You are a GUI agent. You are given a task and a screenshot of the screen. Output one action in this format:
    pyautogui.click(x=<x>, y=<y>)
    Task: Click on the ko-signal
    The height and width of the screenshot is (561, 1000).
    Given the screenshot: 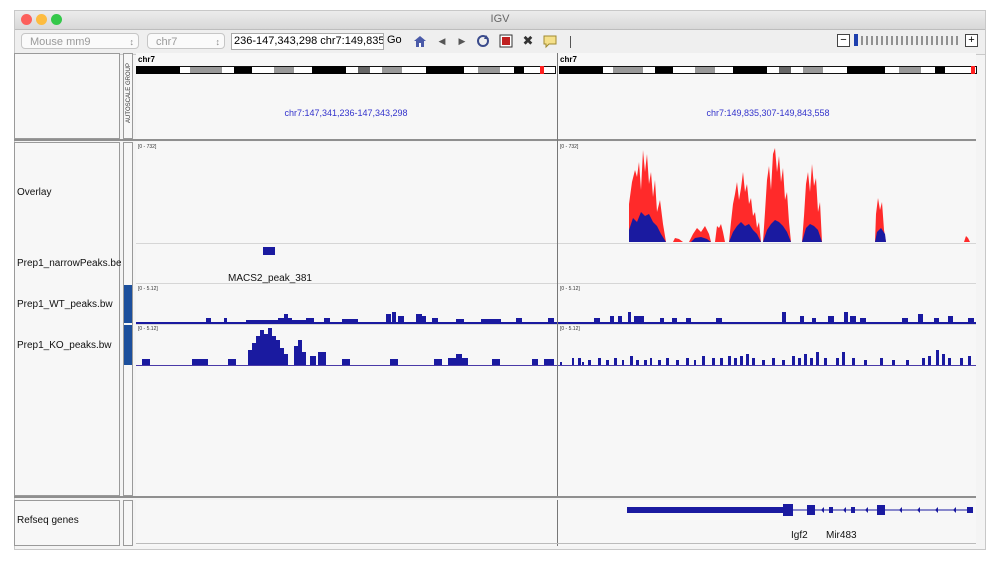 What is the action you would take?
    pyautogui.click(x=556, y=347)
    